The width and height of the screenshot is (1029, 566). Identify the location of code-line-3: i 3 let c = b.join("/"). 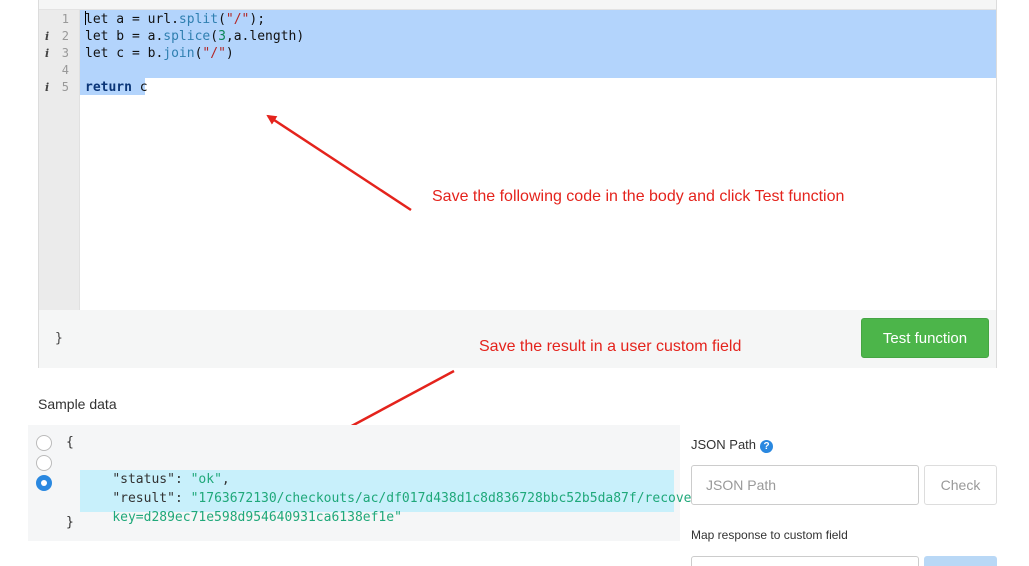
(517, 53).